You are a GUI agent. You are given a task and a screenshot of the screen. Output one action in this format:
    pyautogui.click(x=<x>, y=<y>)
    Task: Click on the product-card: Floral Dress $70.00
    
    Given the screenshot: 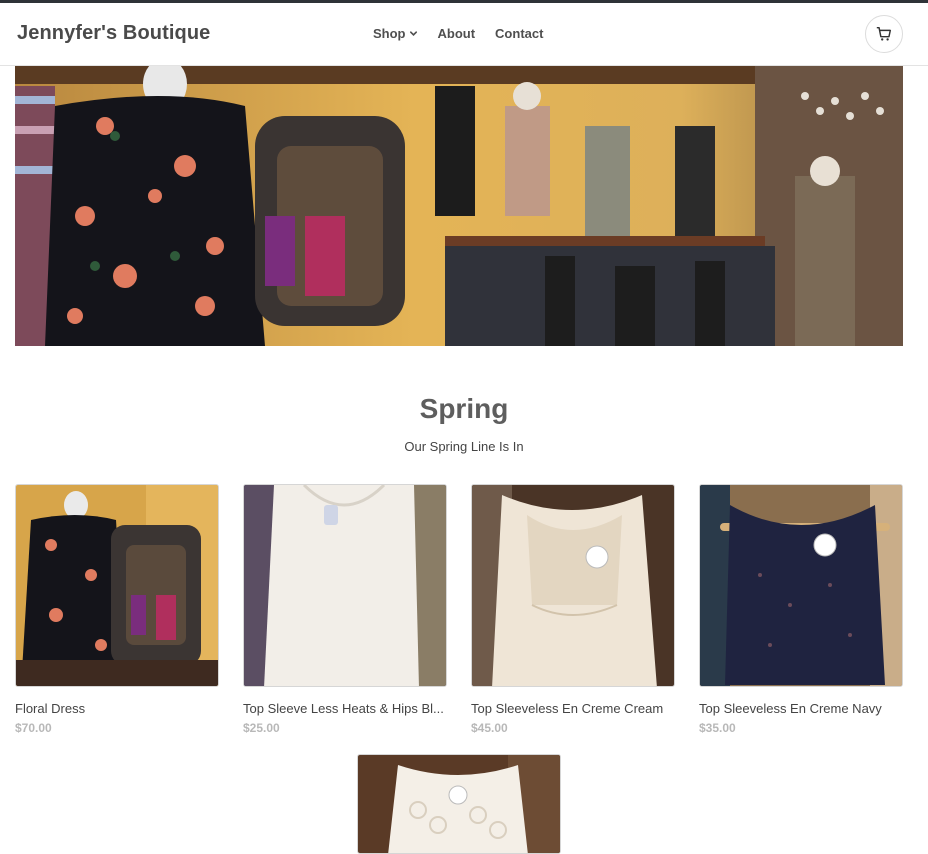 What is the action you would take?
    pyautogui.click(x=117, y=609)
    